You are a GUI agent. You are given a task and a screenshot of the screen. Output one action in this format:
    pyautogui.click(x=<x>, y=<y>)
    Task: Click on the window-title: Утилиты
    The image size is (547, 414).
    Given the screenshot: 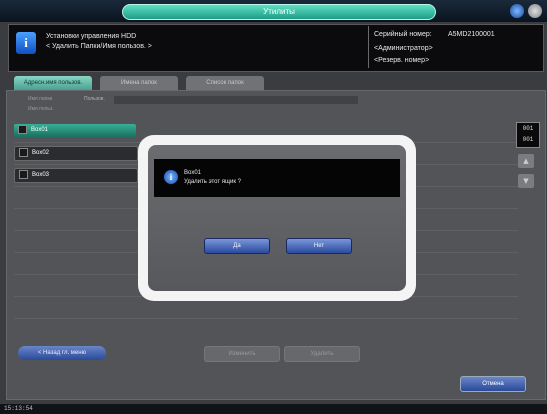 What is the action you would take?
    pyautogui.click(x=279, y=12)
    